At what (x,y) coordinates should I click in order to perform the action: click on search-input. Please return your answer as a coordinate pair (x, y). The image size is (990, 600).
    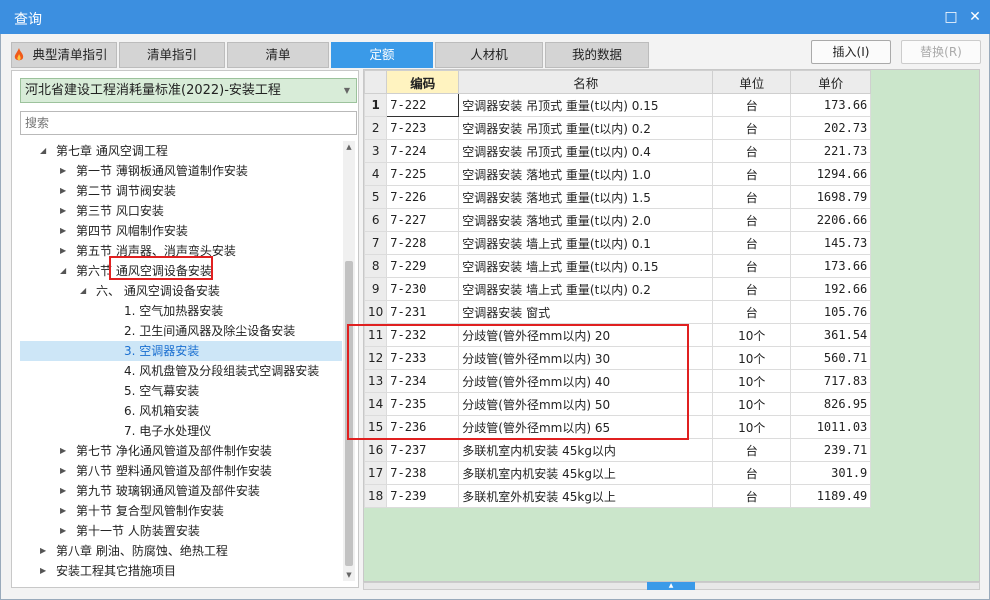
    Looking at the image, I should click on (188, 123).